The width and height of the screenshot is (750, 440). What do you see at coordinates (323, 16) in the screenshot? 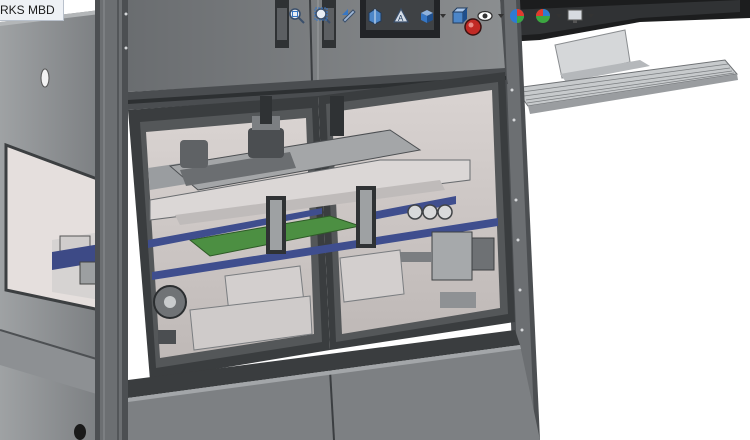
I see `zoom-to-area-icon` at bounding box center [323, 16].